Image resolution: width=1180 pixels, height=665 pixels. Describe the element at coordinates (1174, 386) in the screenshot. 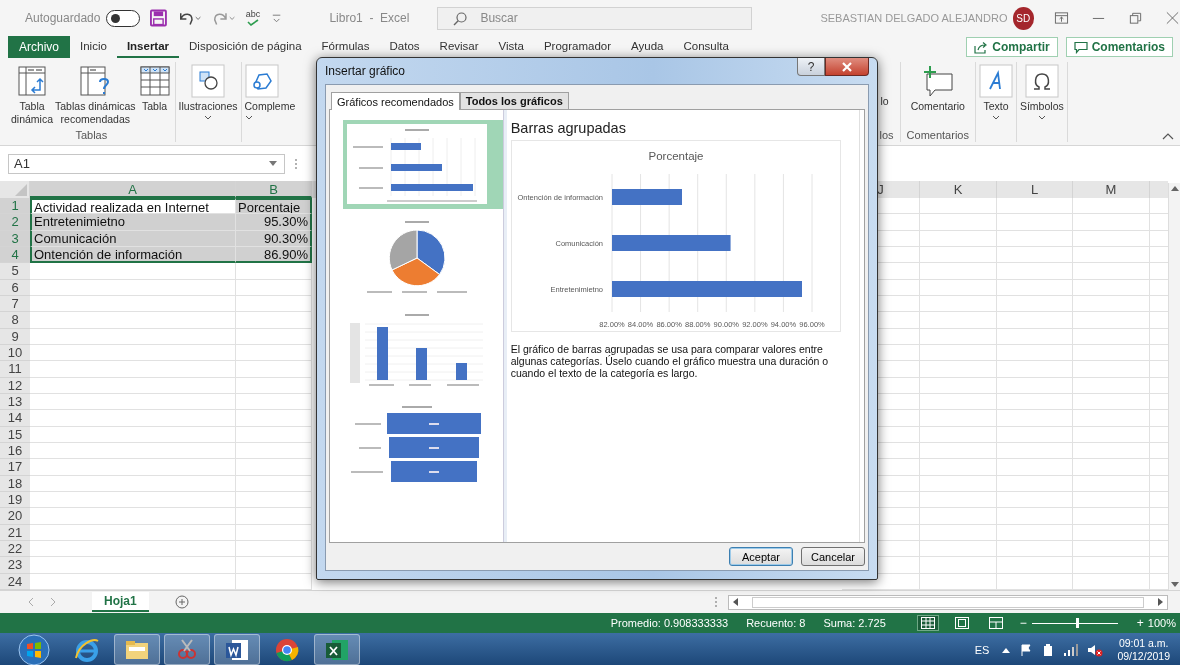

I see `vertical-scrollbar` at that location.